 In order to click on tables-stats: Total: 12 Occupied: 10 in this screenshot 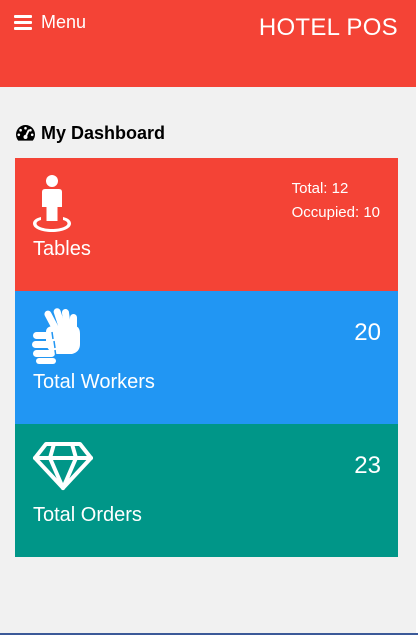, I will do `click(336, 201)`.